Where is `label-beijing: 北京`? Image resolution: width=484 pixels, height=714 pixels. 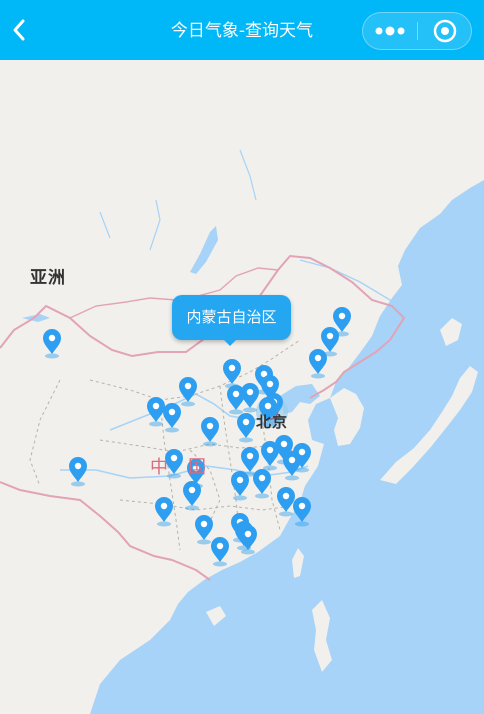 label-beijing: 北京 is located at coordinates (272, 422).